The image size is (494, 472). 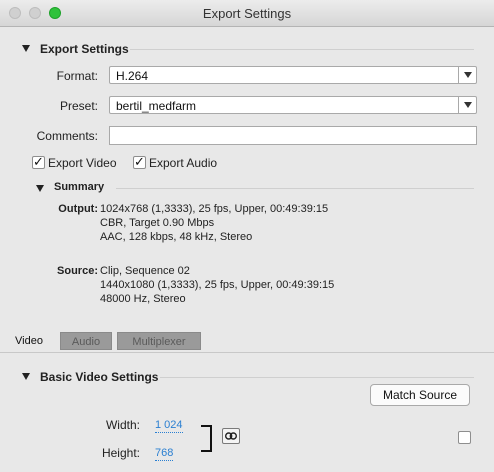 I want to click on chain-link-icon, so click(x=231, y=436).